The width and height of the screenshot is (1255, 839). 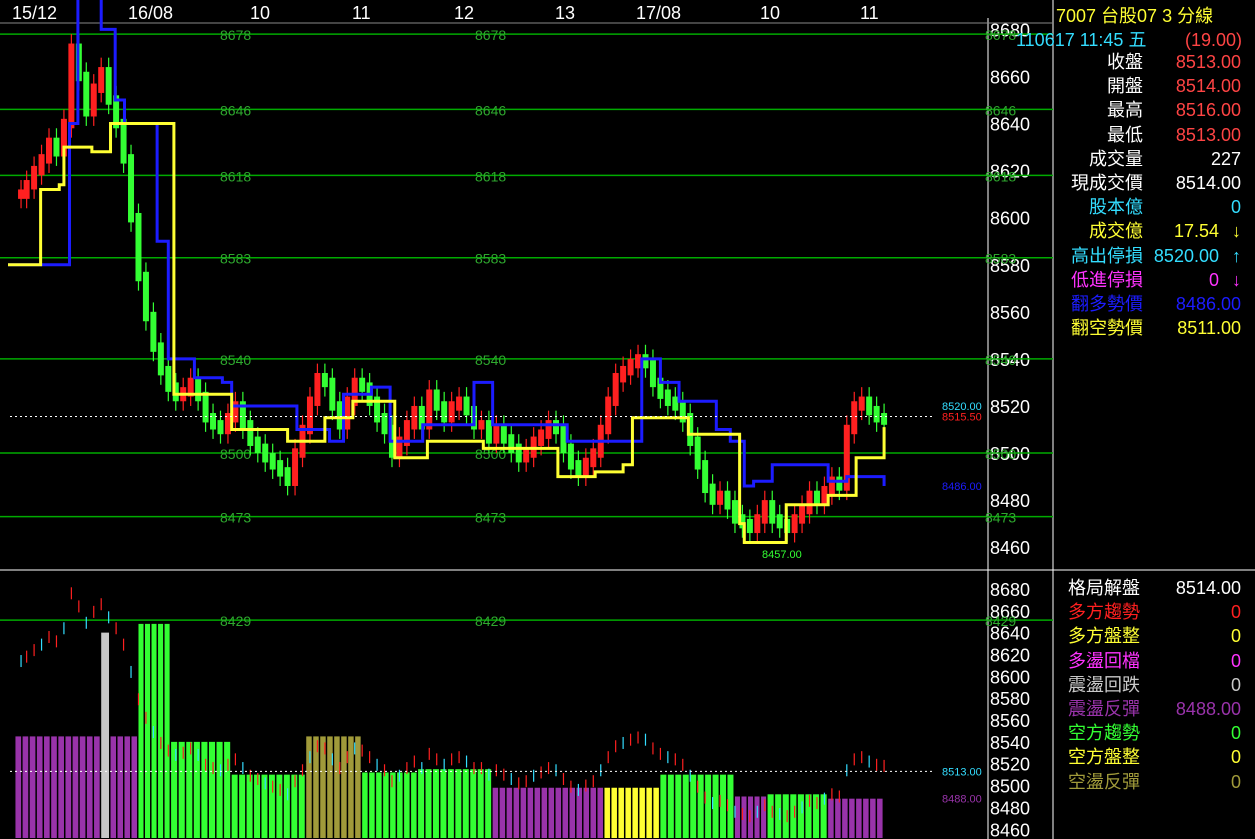 What do you see at coordinates (260, 13) in the screenshot?
I see `time-axis-label: 10` at bounding box center [260, 13].